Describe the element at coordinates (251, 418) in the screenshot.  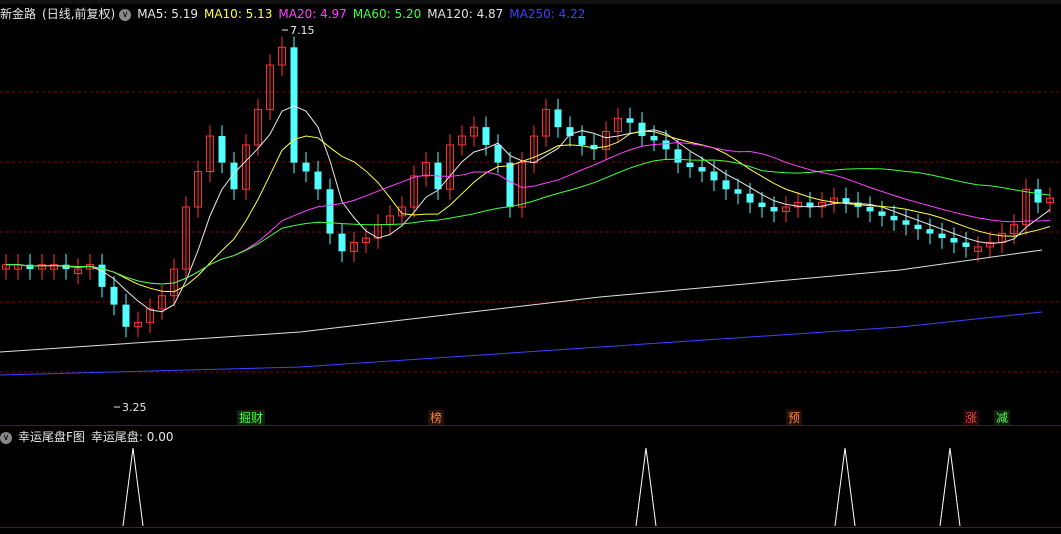
I see `tag-juecai: 掘财` at that location.